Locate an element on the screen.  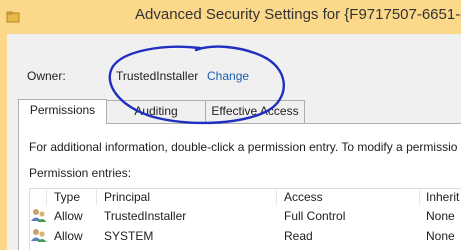
folder-icon is located at coordinates (13, 17).